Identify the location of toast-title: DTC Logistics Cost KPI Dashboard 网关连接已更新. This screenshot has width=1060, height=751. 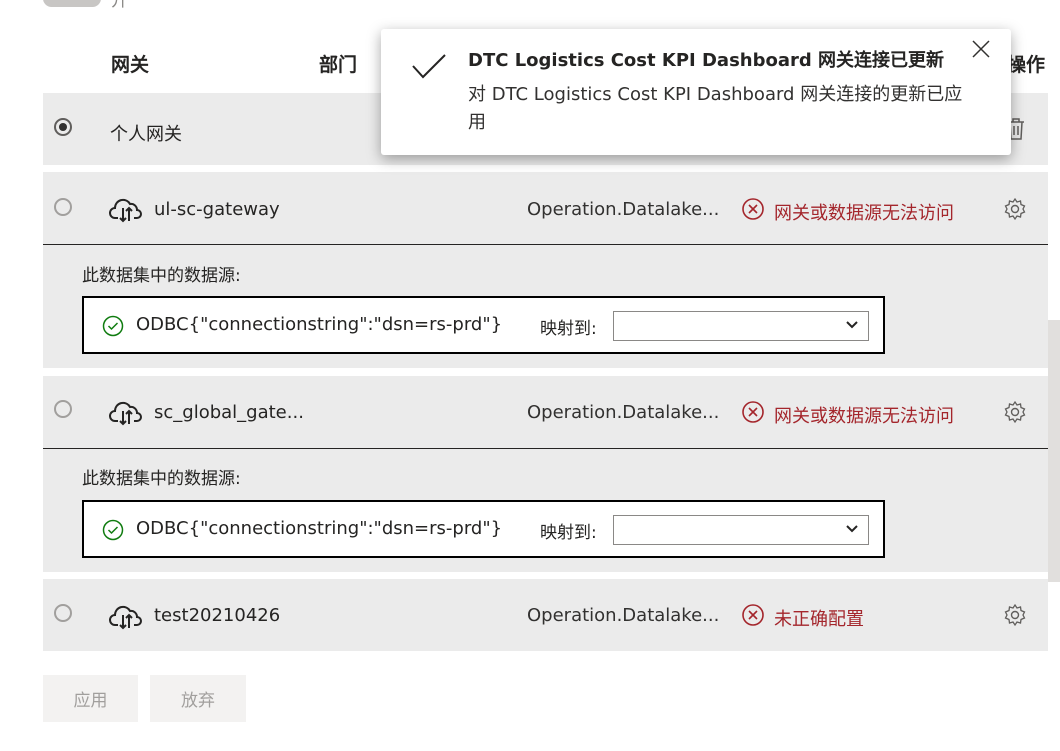
(706, 60).